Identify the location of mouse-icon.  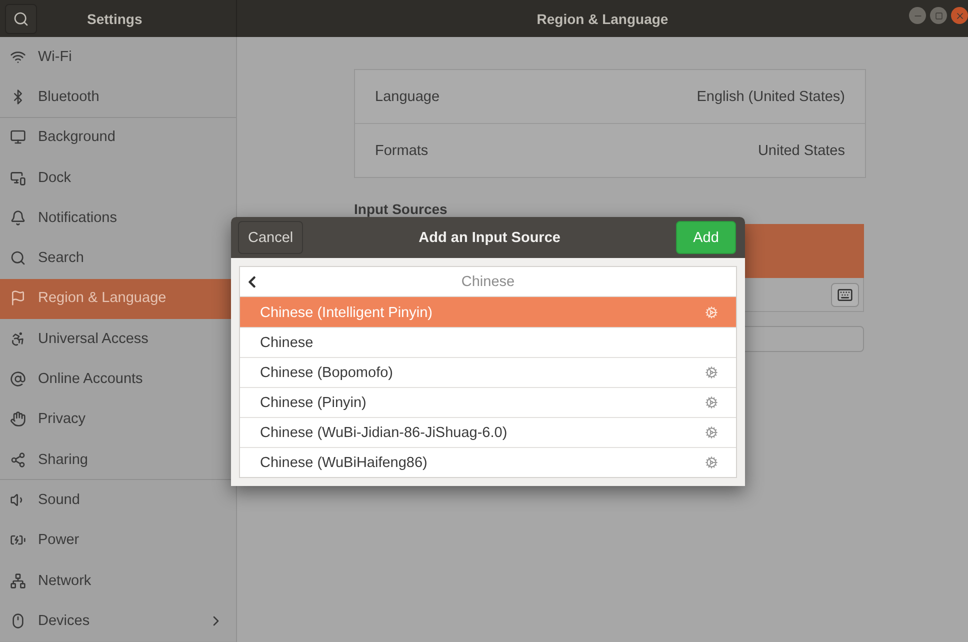
(18, 620).